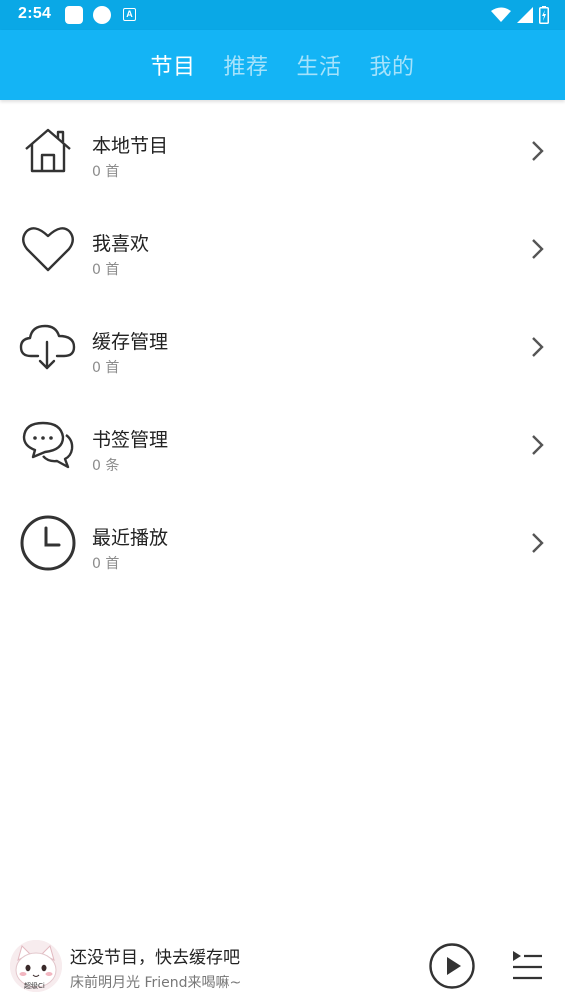  What do you see at coordinates (129, 14) in the screenshot?
I see `a-box-icon: A` at bounding box center [129, 14].